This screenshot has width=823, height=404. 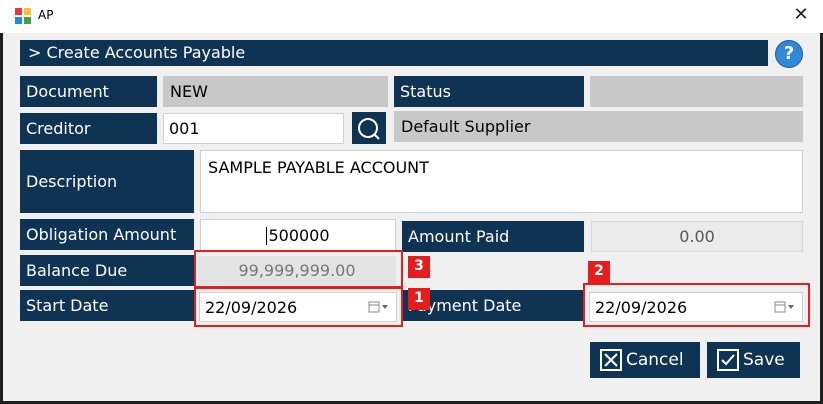 I want to click on title-bar, so click(x=411, y=16).